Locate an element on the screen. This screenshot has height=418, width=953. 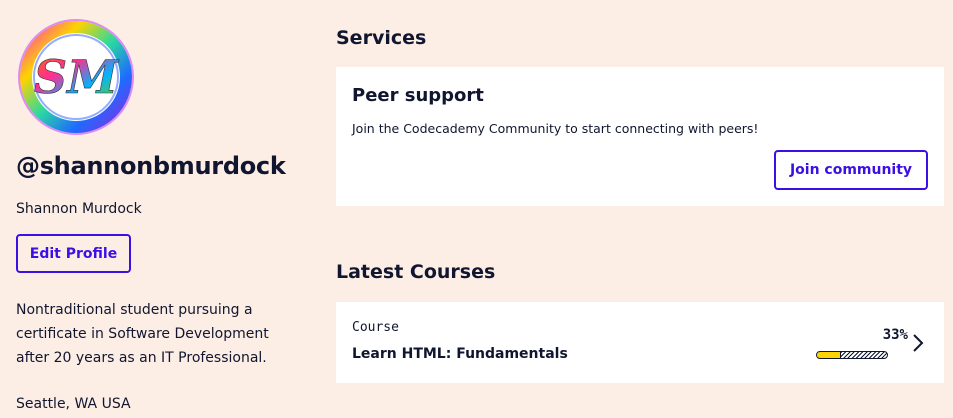
course-type-label: Course is located at coordinates (375, 327).